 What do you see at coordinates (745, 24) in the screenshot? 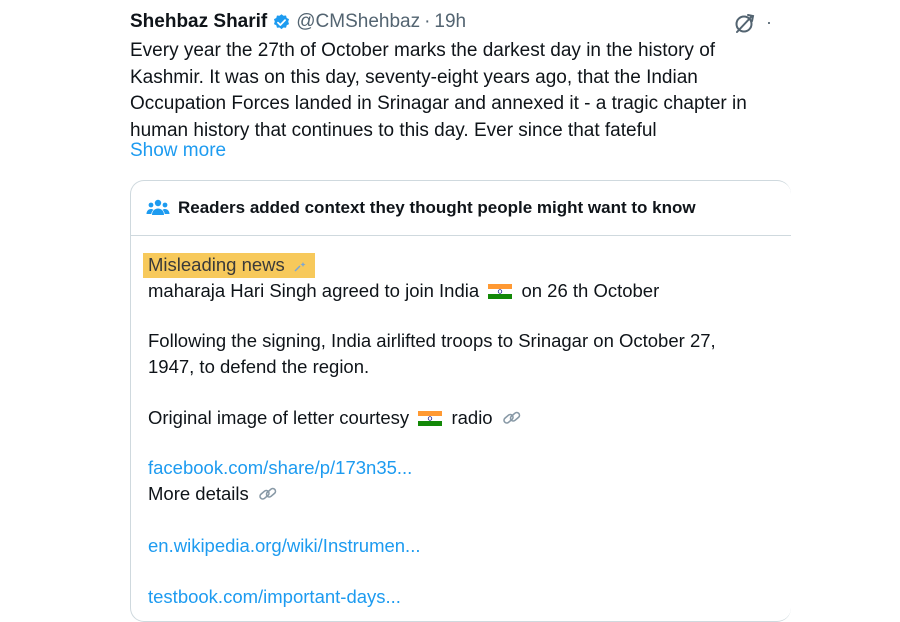
I see `grok-icon` at bounding box center [745, 24].